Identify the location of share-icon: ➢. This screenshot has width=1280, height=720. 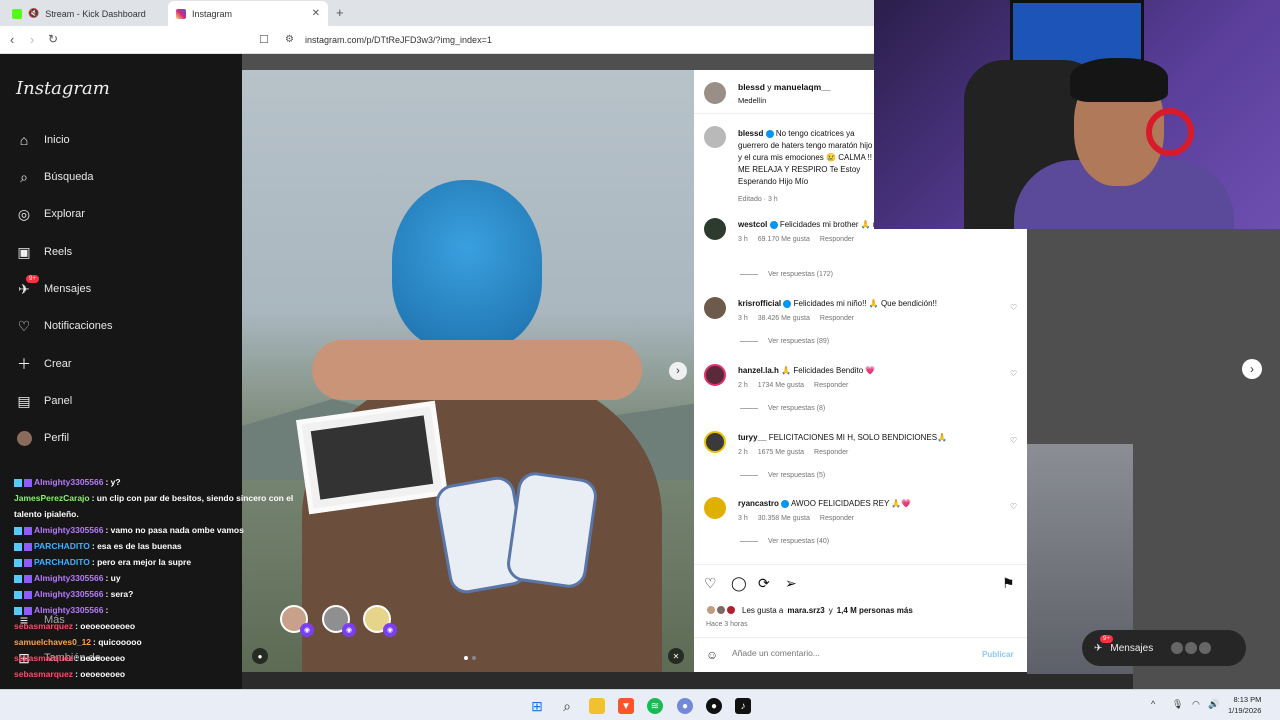
(791, 583).